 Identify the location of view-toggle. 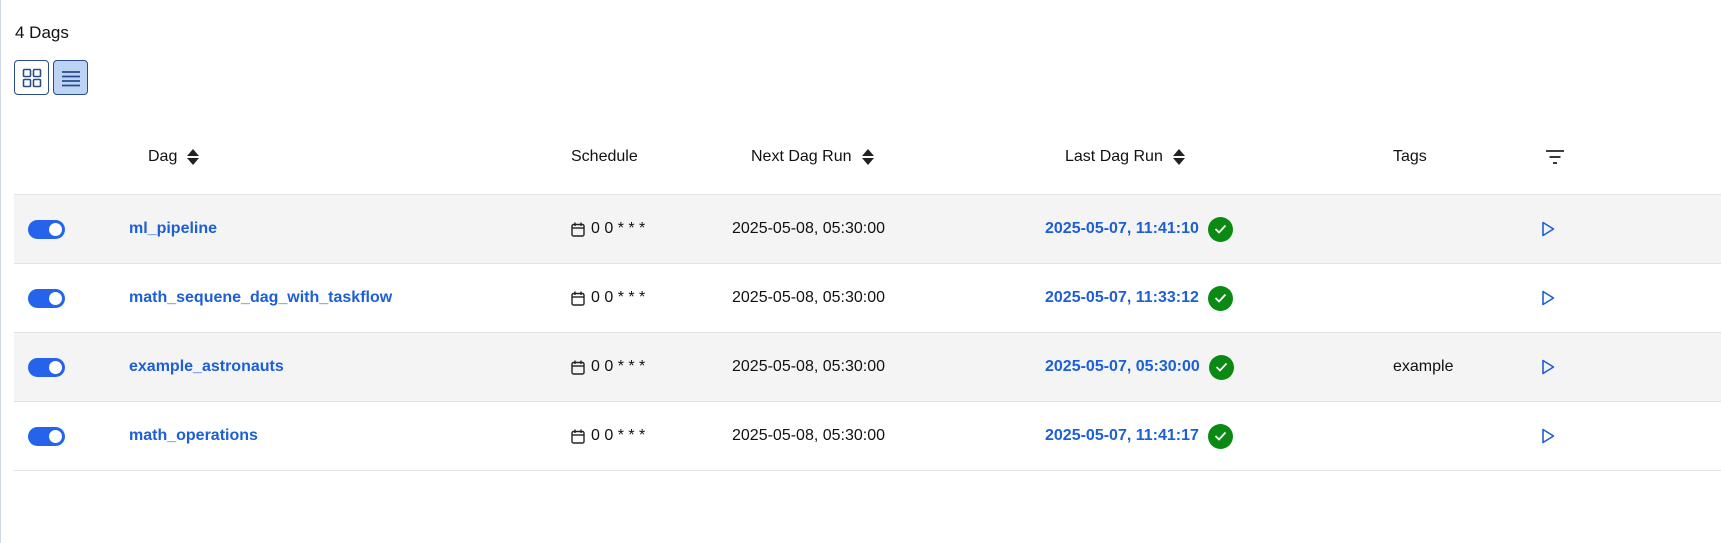
(51, 77).